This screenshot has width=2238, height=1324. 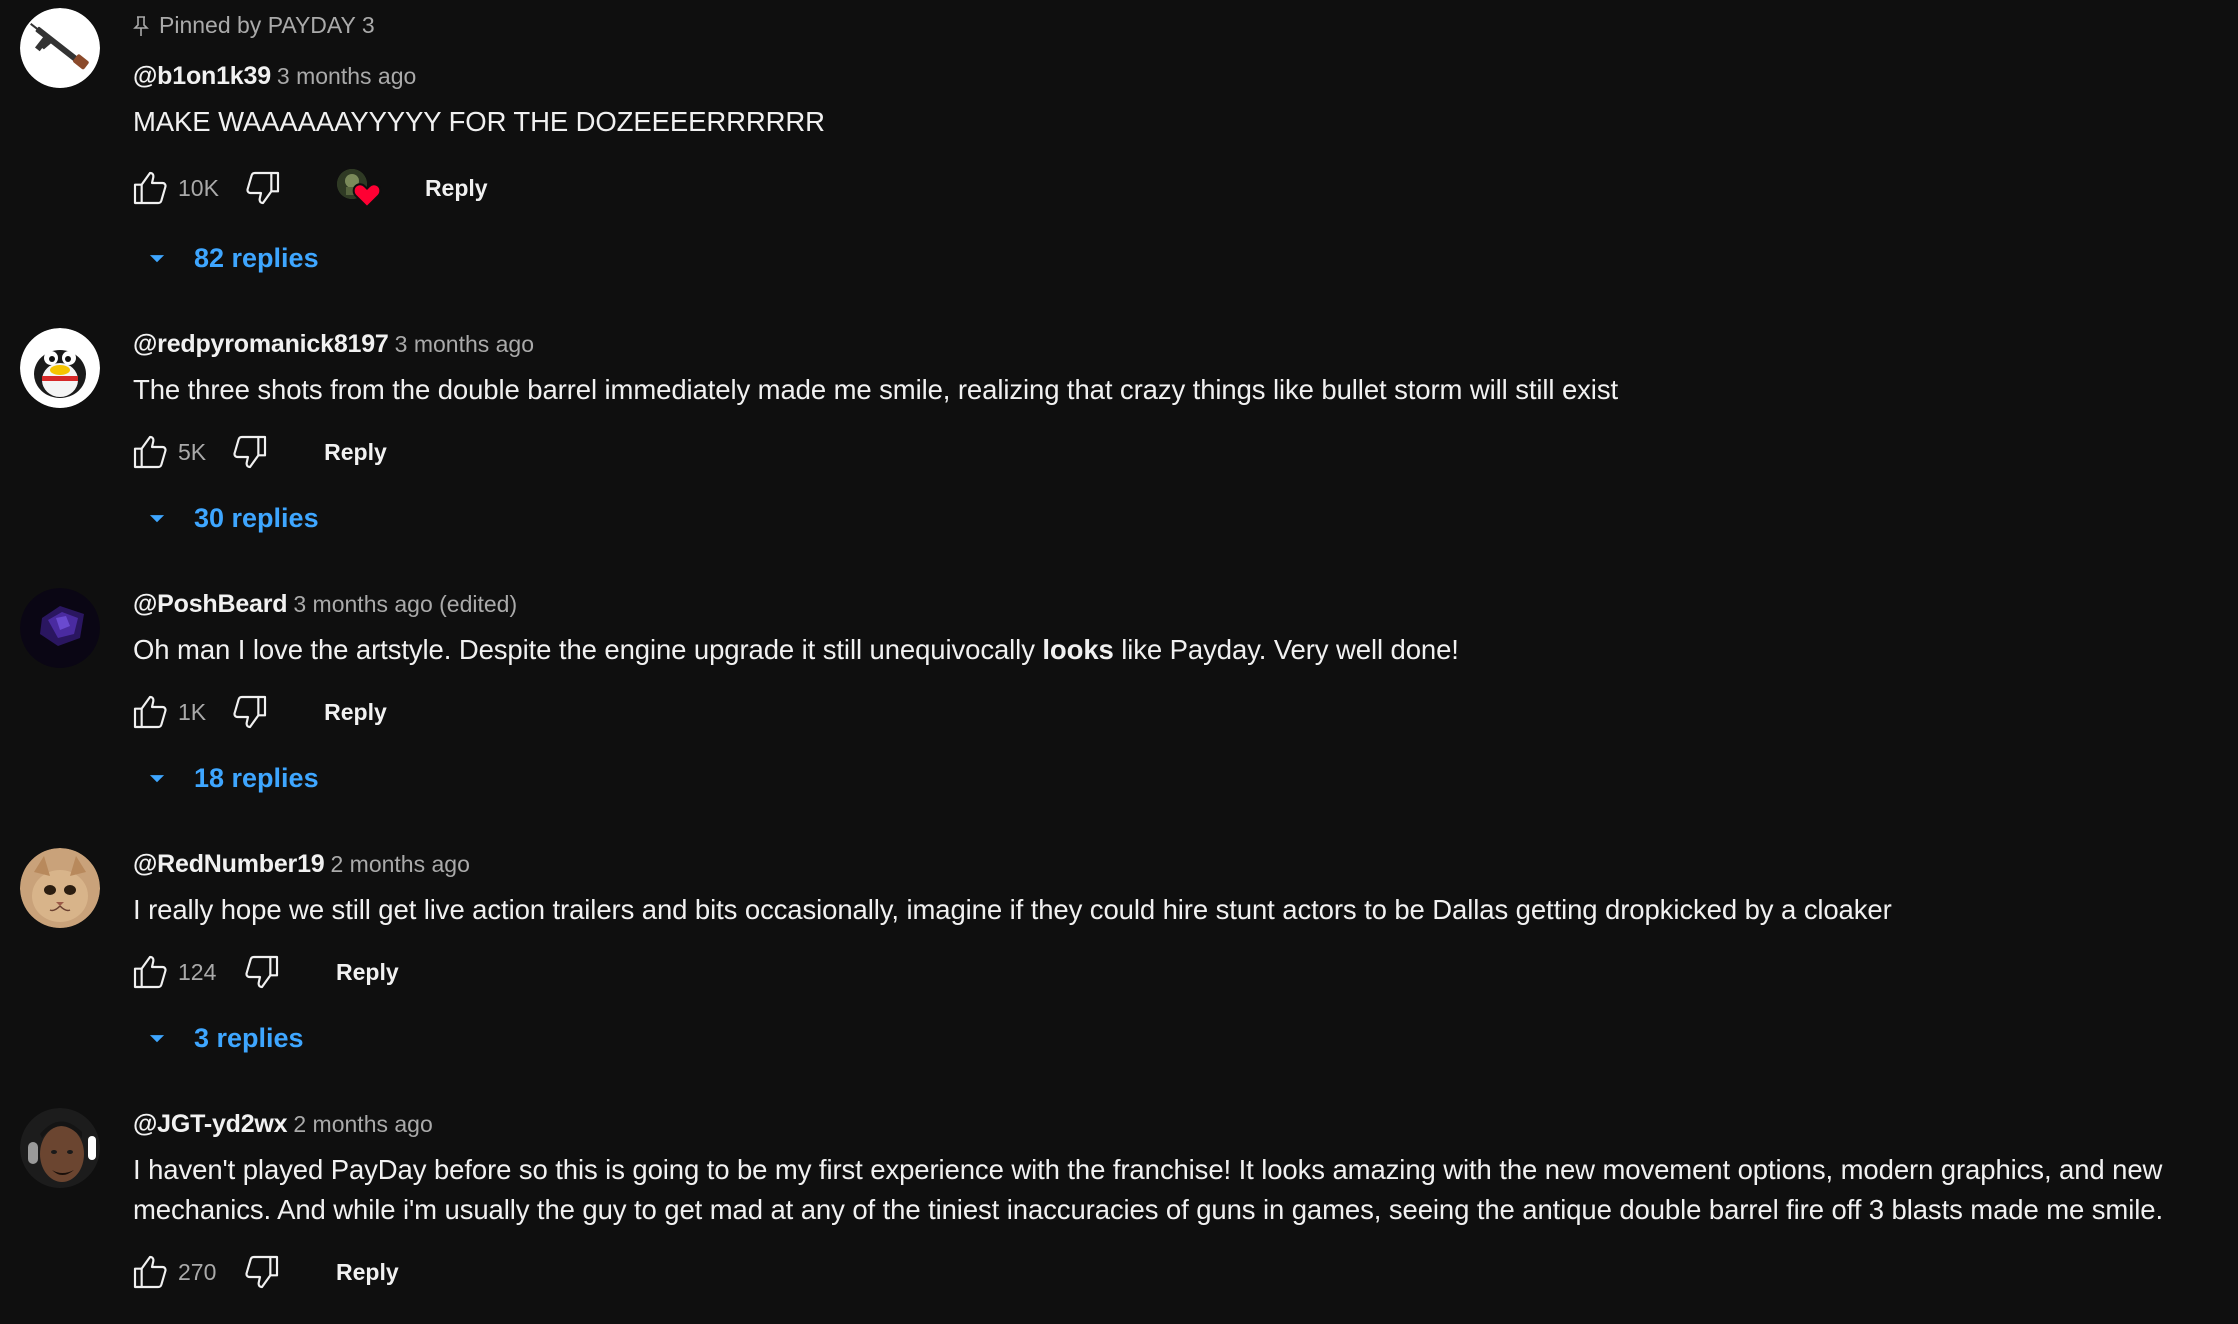 I want to click on pinned-label: Pinned by PAYDAY 3, so click(x=254, y=25).